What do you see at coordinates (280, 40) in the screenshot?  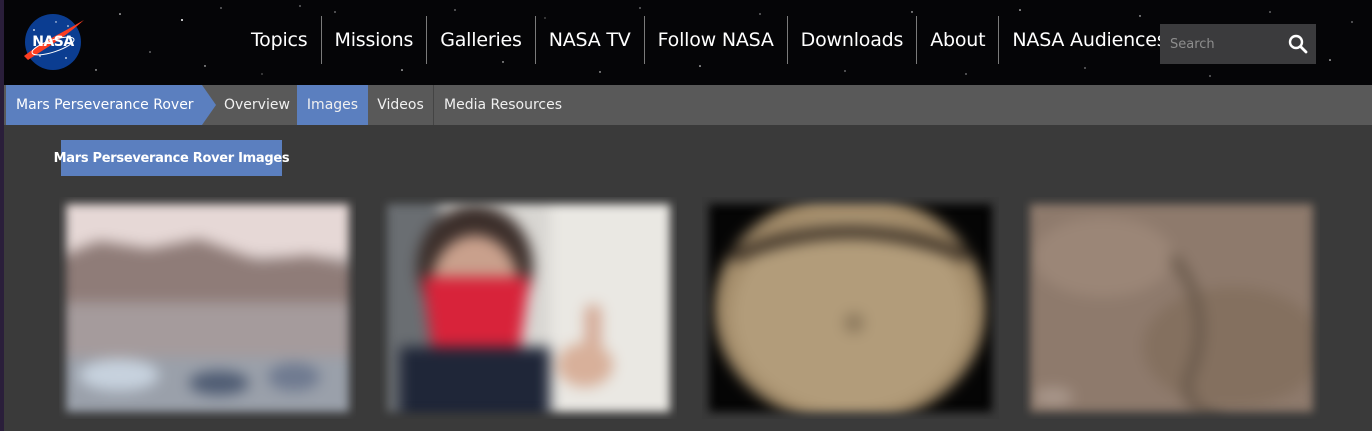 I see `nav-topics: Topics` at bounding box center [280, 40].